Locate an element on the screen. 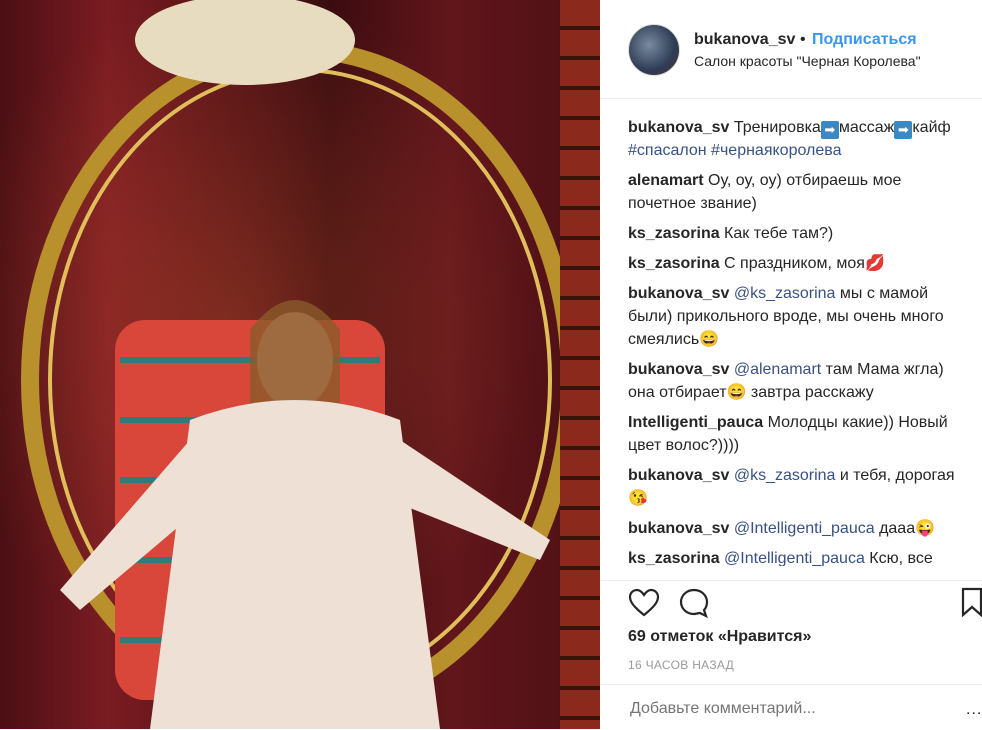 The width and height of the screenshot is (982, 730). comment-item: ks_zasorina @Intelligenti_pauca Ксю, все is located at coordinates (798, 556).